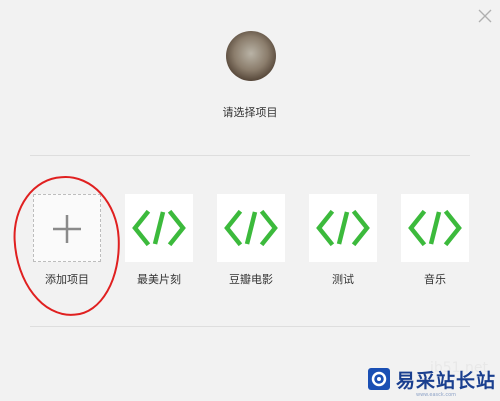 This screenshot has height=401, width=500. Describe the element at coordinates (250, 112) in the screenshot. I see `select-project-prompt: 请选择项目` at that location.